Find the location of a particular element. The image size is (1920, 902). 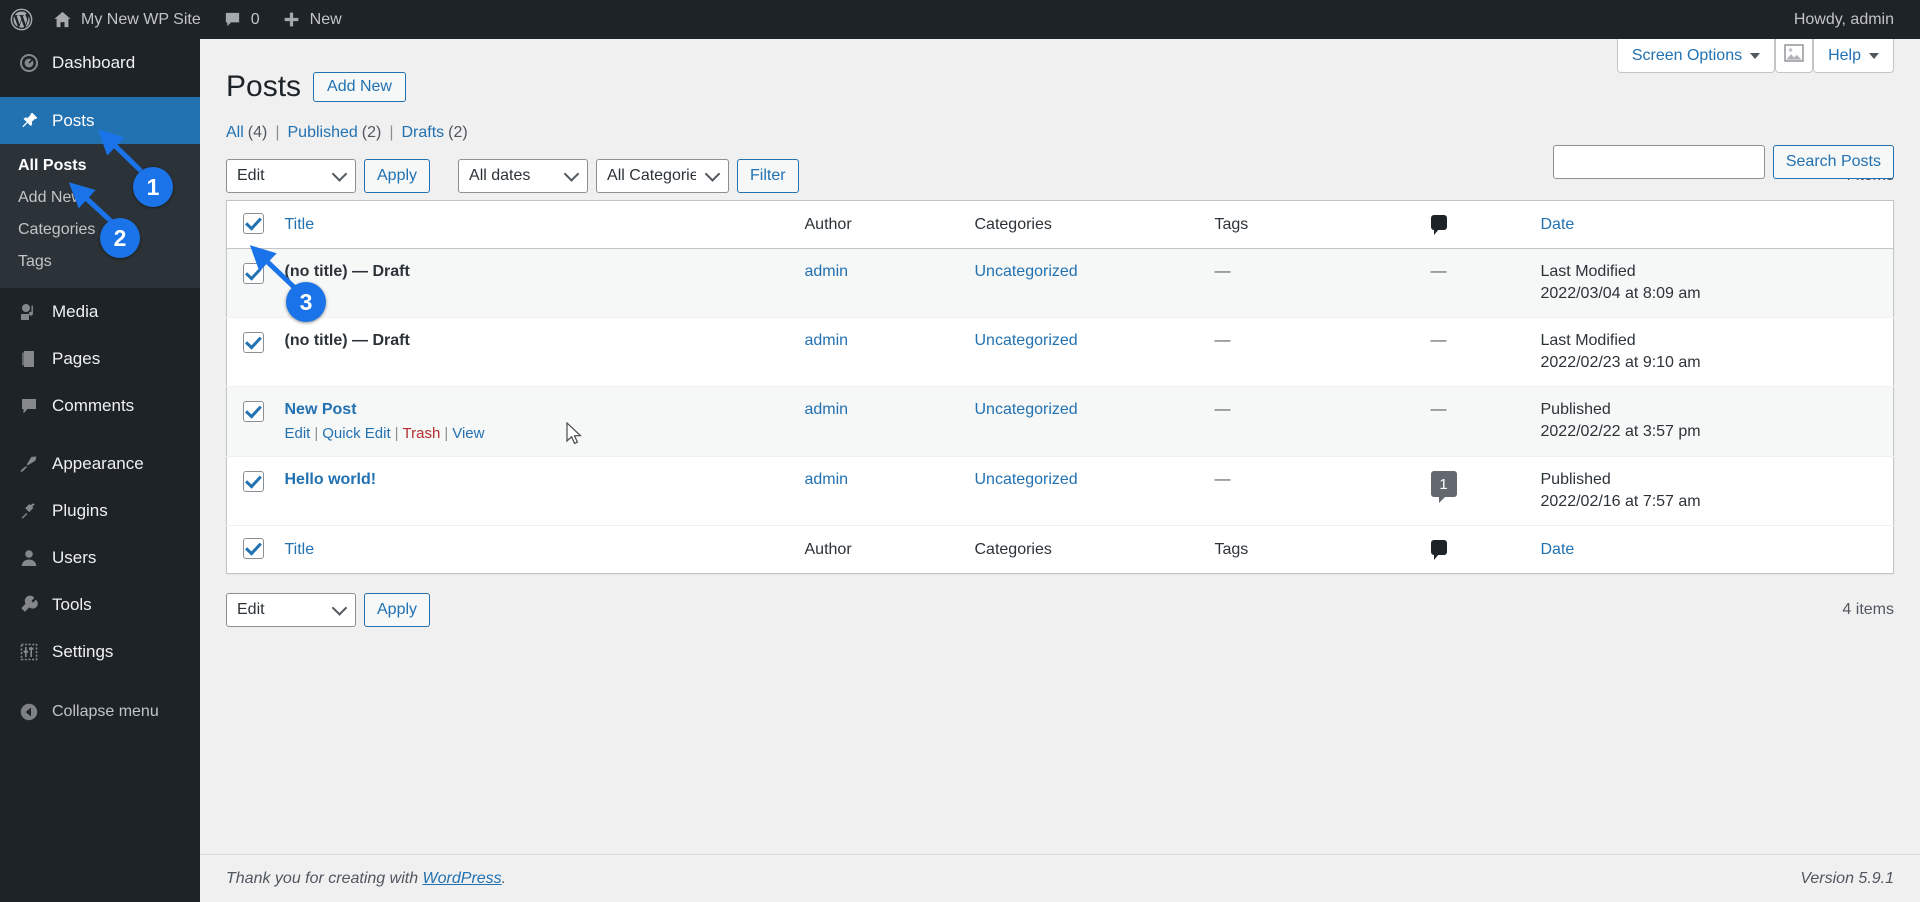

row-action-trash: Trash is located at coordinates (422, 433).